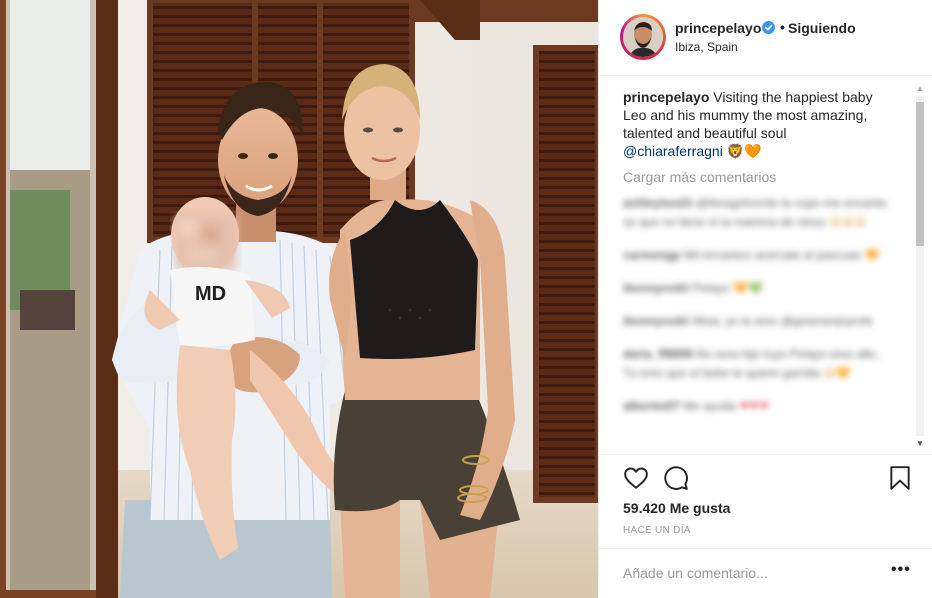  I want to click on comment-item: ibonnyrodri Pelayo 🧡💚, so click(758, 288).